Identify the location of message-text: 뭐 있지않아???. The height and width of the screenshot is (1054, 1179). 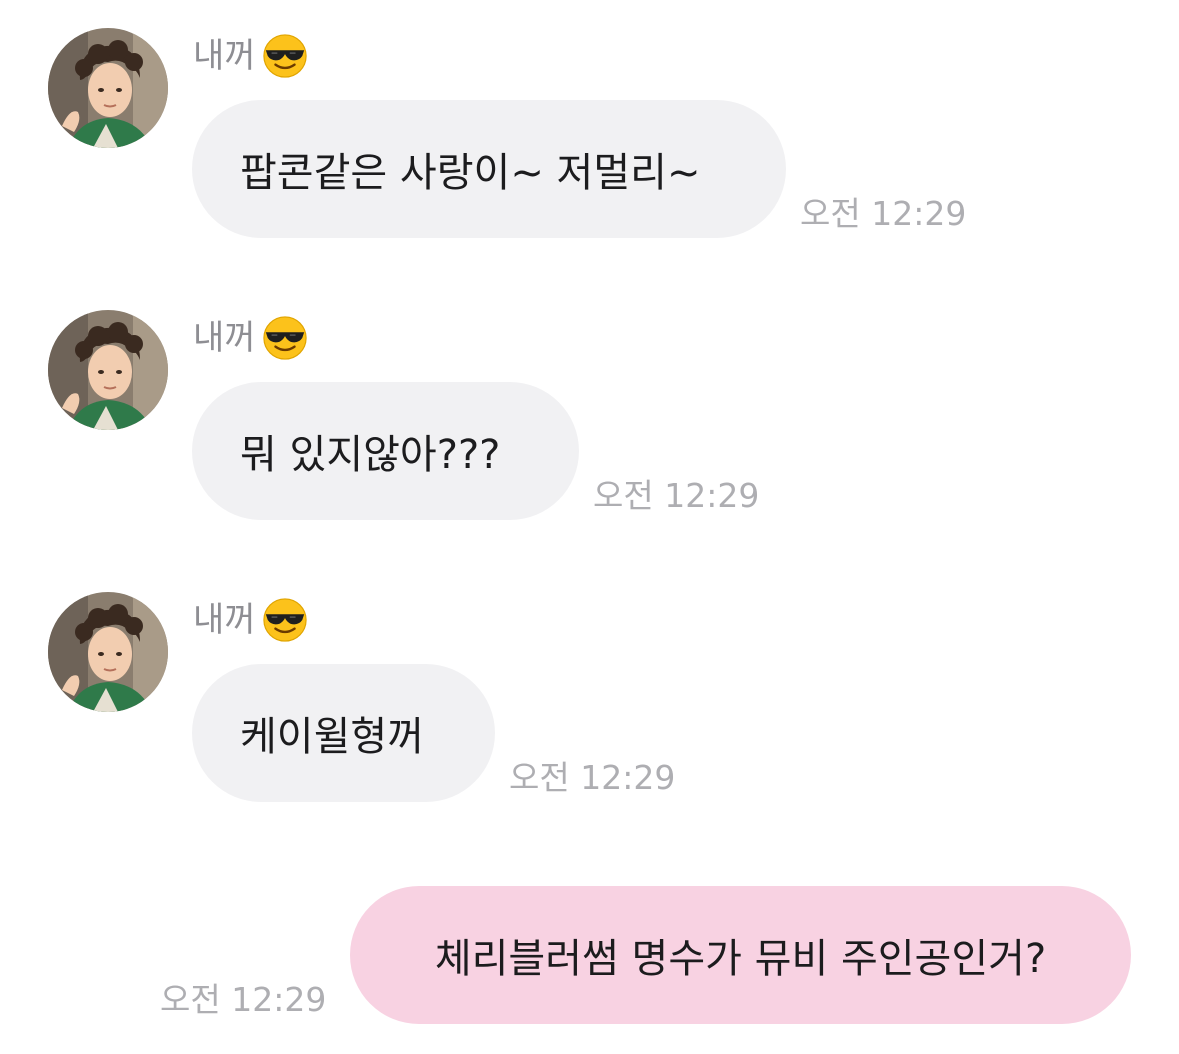
(370, 455).